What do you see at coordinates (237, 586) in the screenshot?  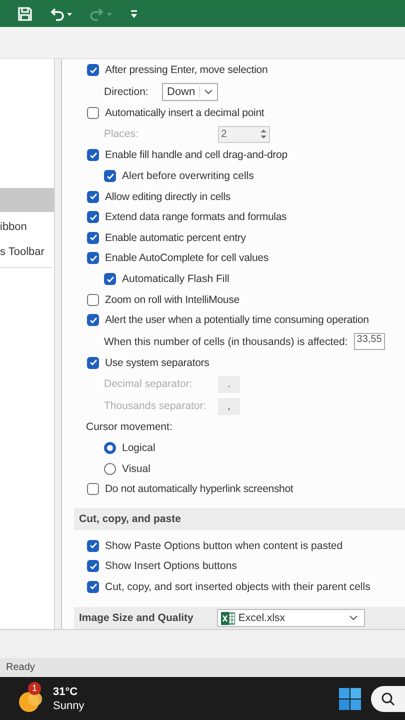 I see `option-label: Cut, copy, and sort inserted objects with their parent cells` at bounding box center [237, 586].